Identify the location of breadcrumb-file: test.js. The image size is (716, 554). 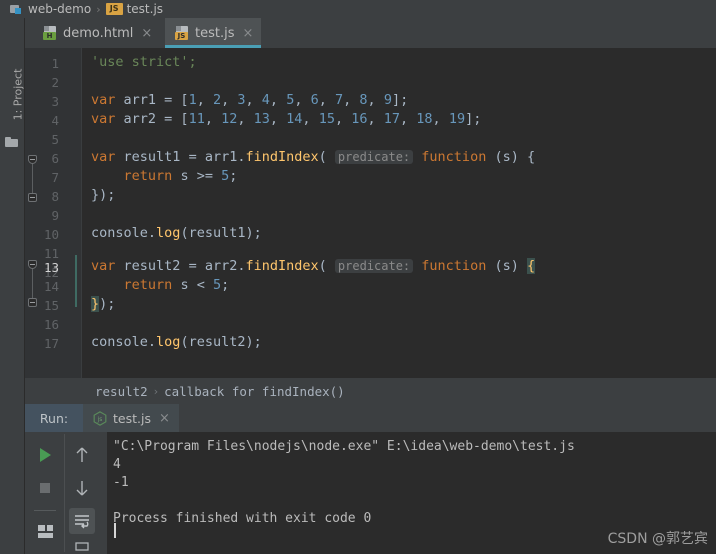
(145, 9).